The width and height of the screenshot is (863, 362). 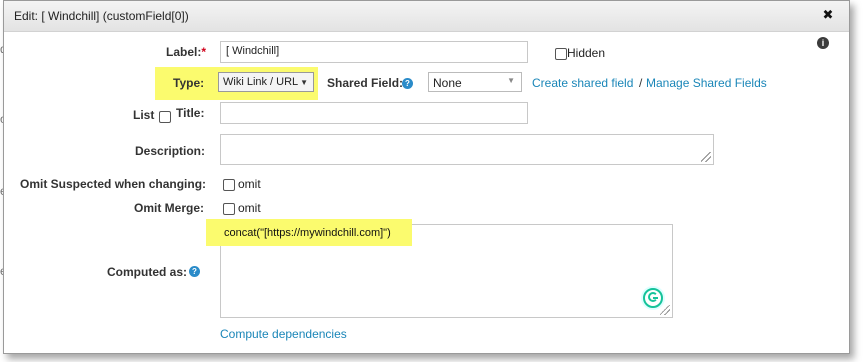 I want to click on omit-merge-checkbox, so click(x=229, y=209).